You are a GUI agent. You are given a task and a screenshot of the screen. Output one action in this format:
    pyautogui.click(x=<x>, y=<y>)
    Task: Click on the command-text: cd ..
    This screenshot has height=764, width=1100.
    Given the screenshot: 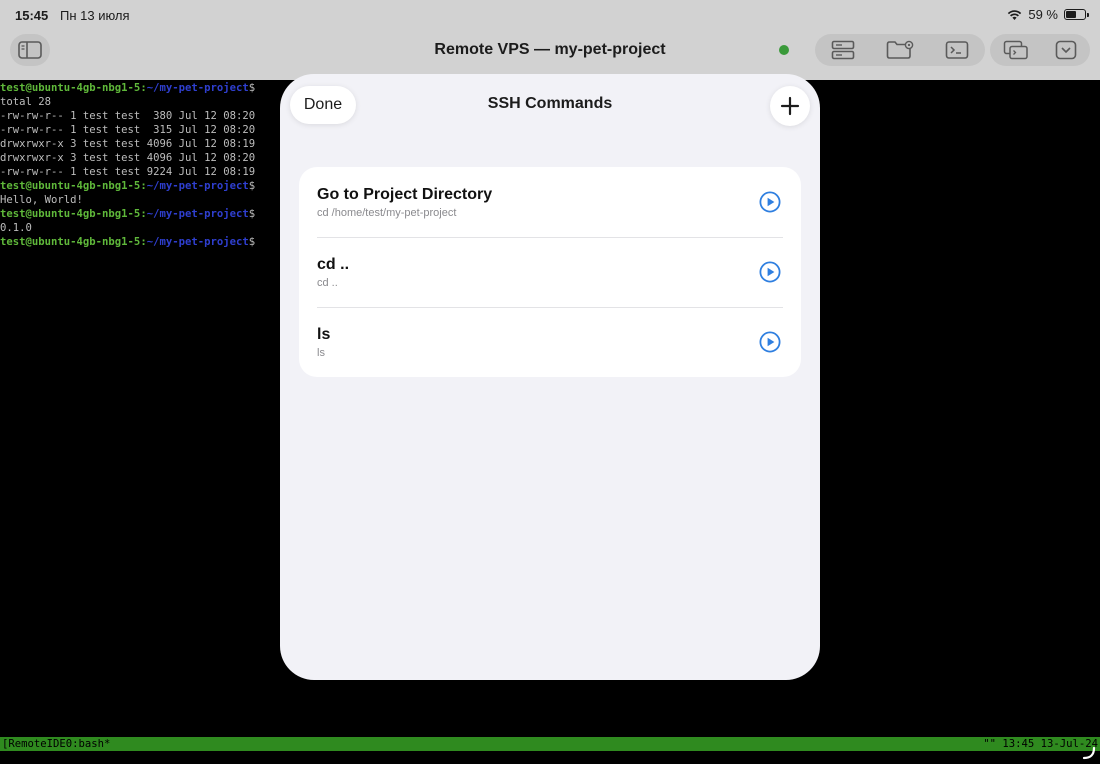 What is the action you would take?
    pyautogui.click(x=327, y=283)
    